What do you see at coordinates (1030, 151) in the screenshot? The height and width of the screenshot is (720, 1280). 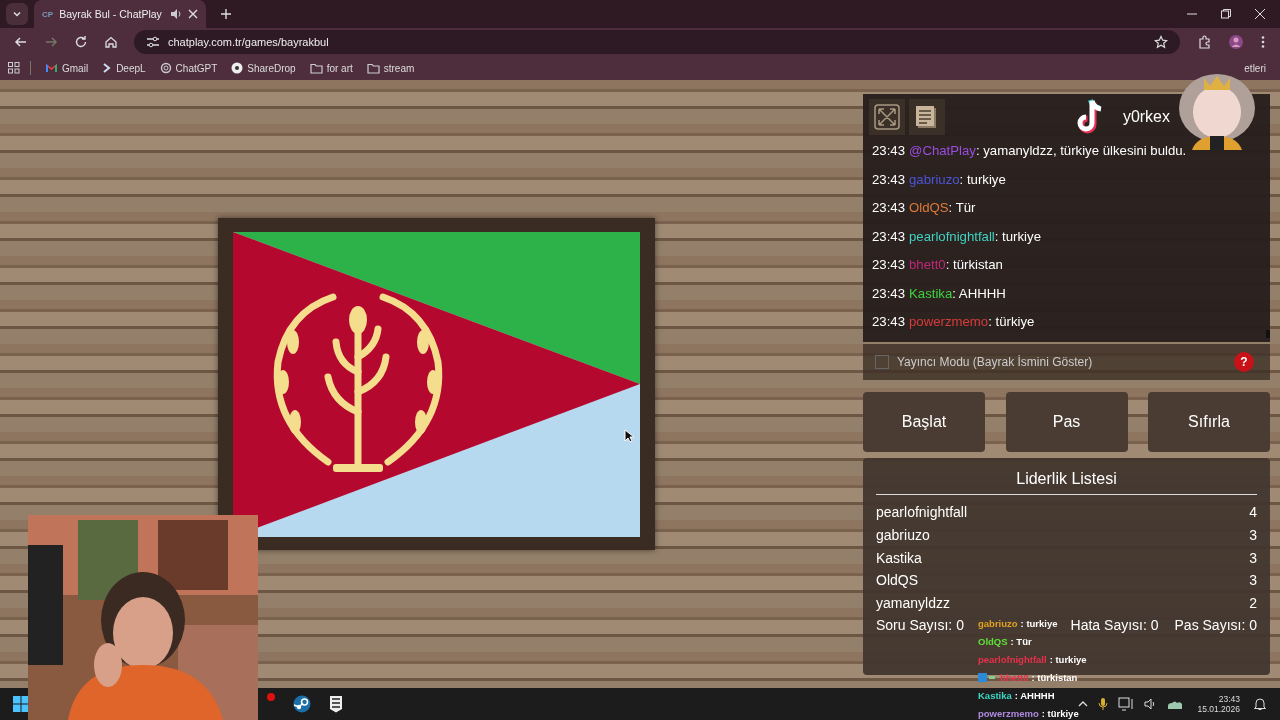 I see `chat-message: 23:43 @ChatPlay: yamanyldzz, türkiye ülkesini buldu.` at bounding box center [1030, 151].